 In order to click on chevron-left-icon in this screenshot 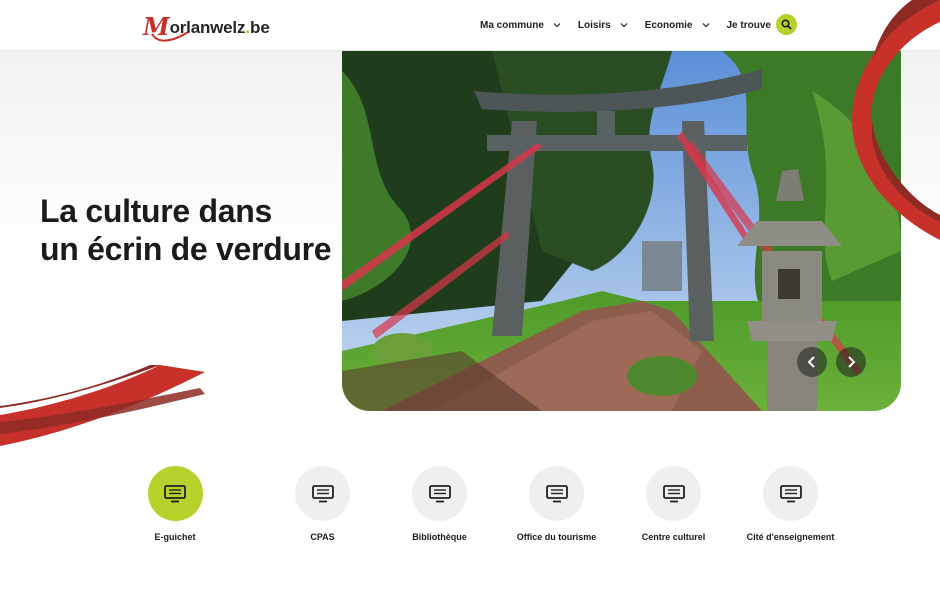, I will do `click(811, 362)`.